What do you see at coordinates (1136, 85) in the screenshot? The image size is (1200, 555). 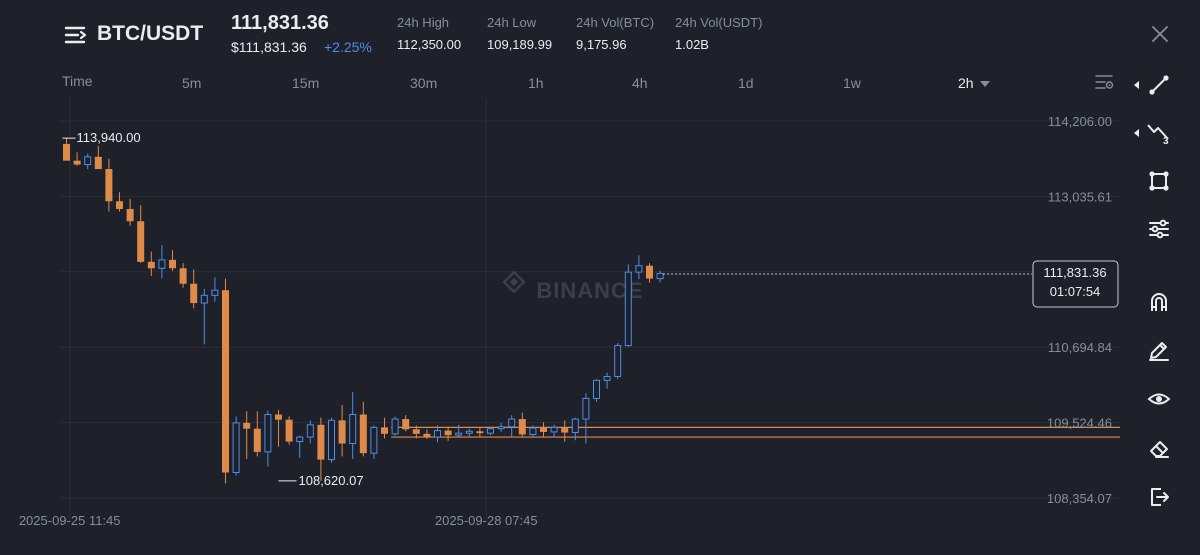 I see `tool-expand-icon` at bounding box center [1136, 85].